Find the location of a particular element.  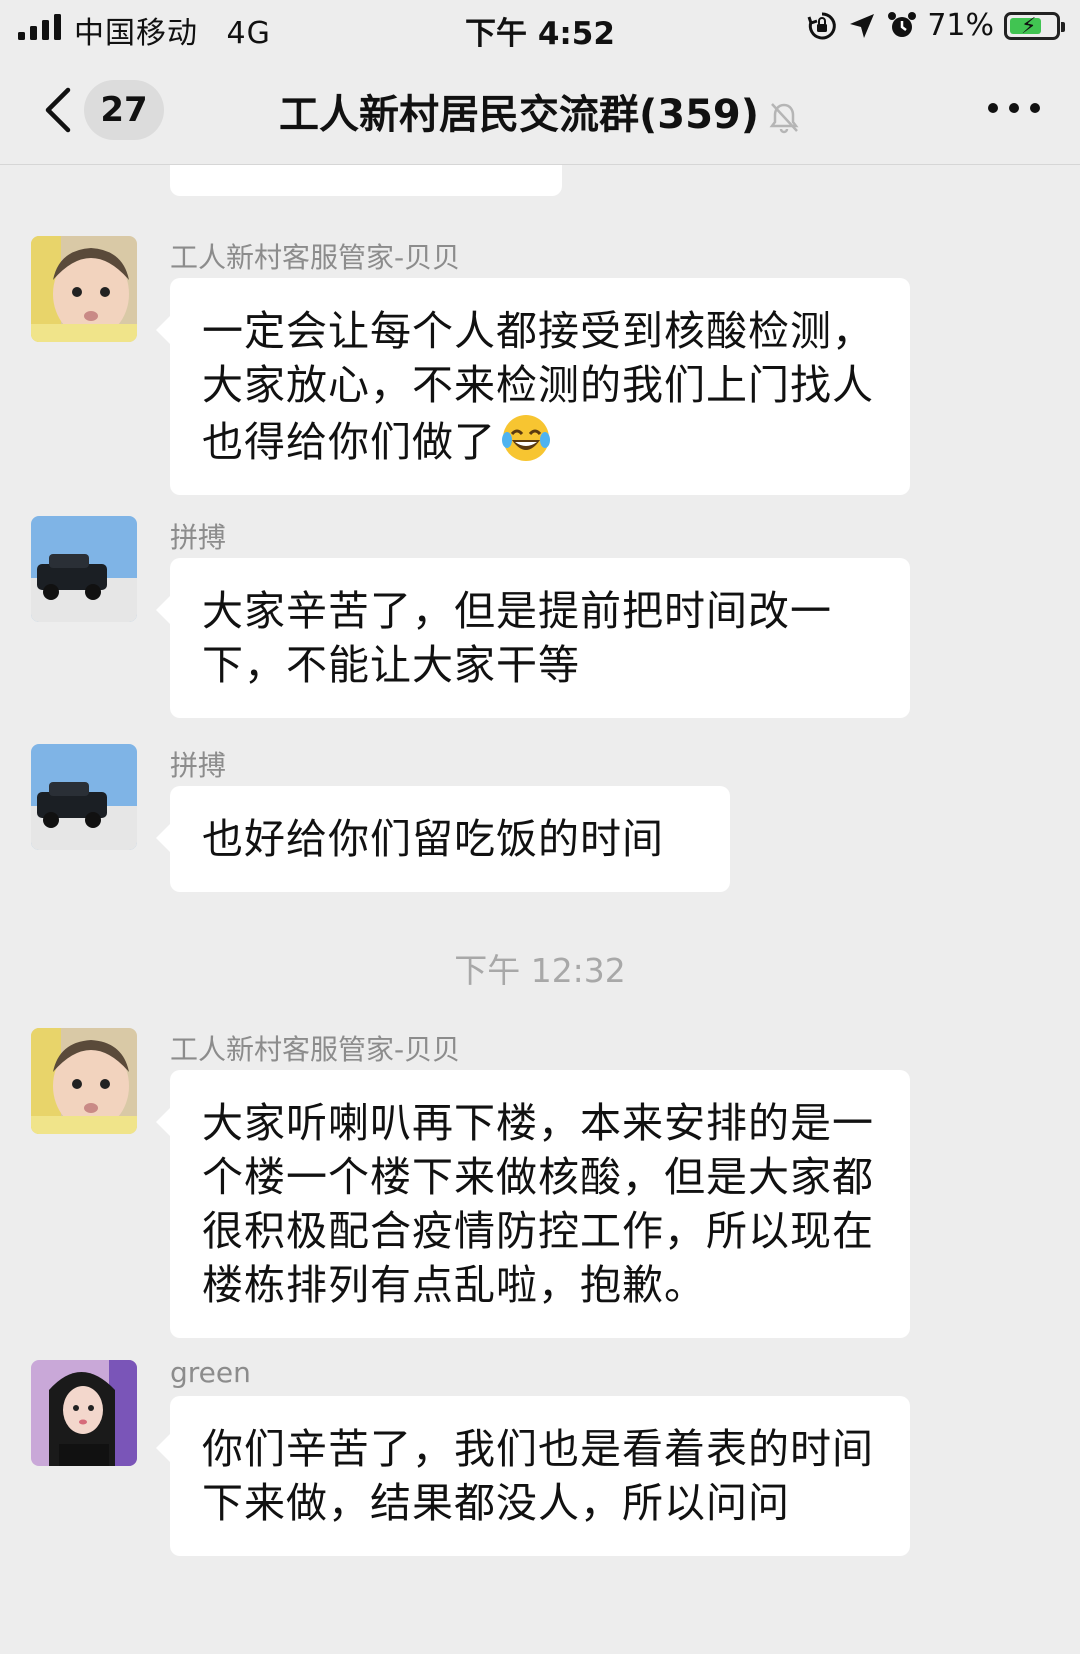

chat-title: 工人新村居民交流群(359) is located at coordinates (519, 115).